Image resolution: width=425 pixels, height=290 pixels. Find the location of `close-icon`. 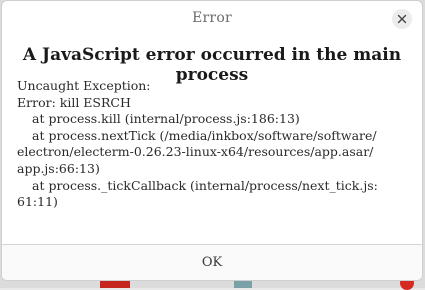

close-icon is located at coordinates (402, 19).